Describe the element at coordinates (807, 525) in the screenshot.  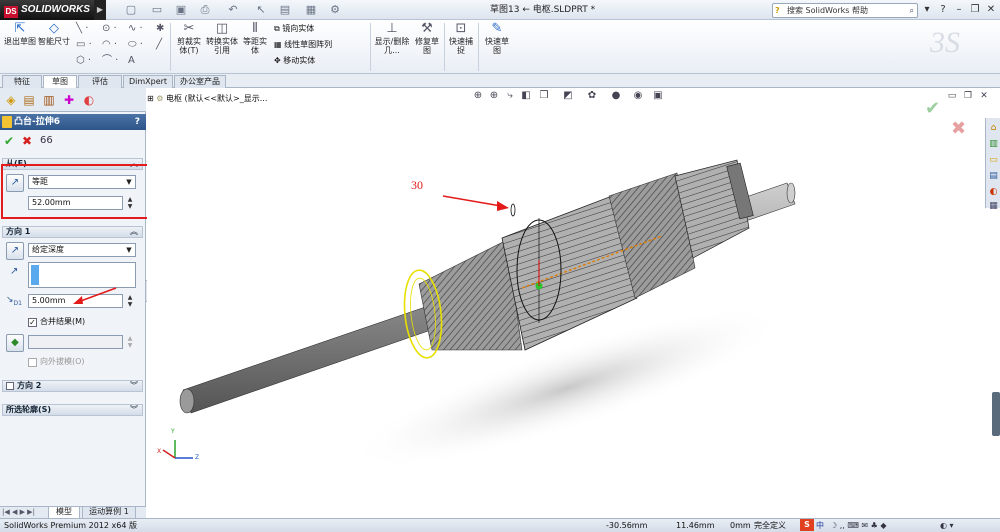
I see `ime-logo-icon: S` at that location.